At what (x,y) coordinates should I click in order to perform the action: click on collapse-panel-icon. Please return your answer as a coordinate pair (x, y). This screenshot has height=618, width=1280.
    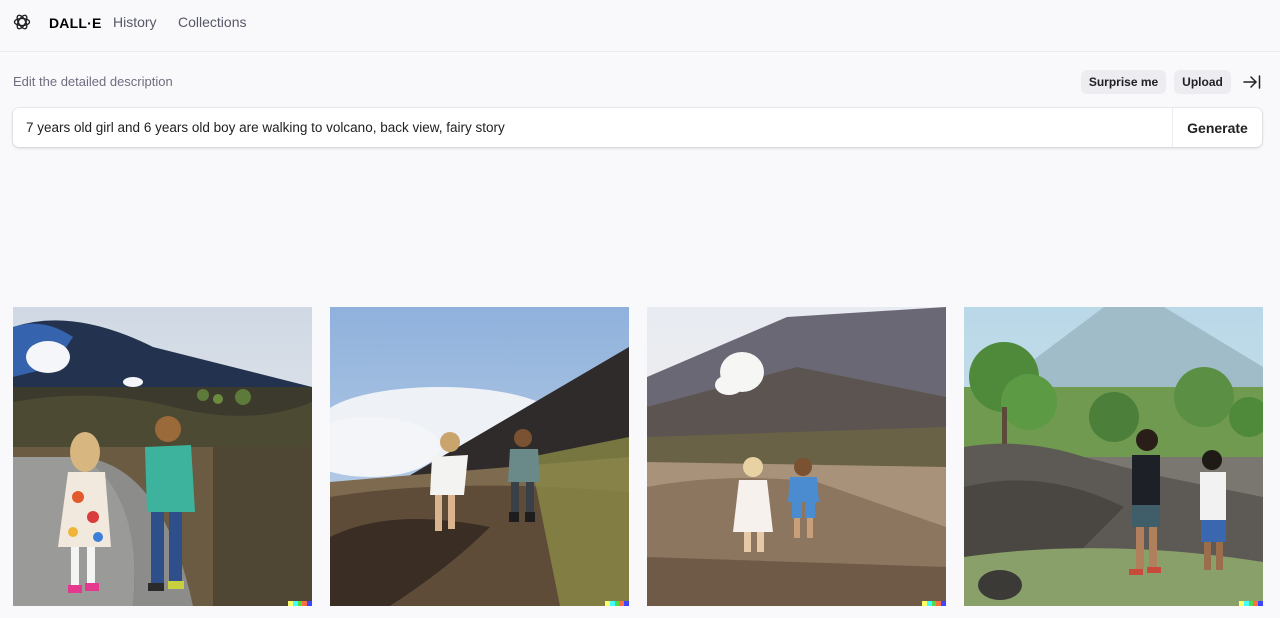
    Looking at the image, I should click on (1252, 82).